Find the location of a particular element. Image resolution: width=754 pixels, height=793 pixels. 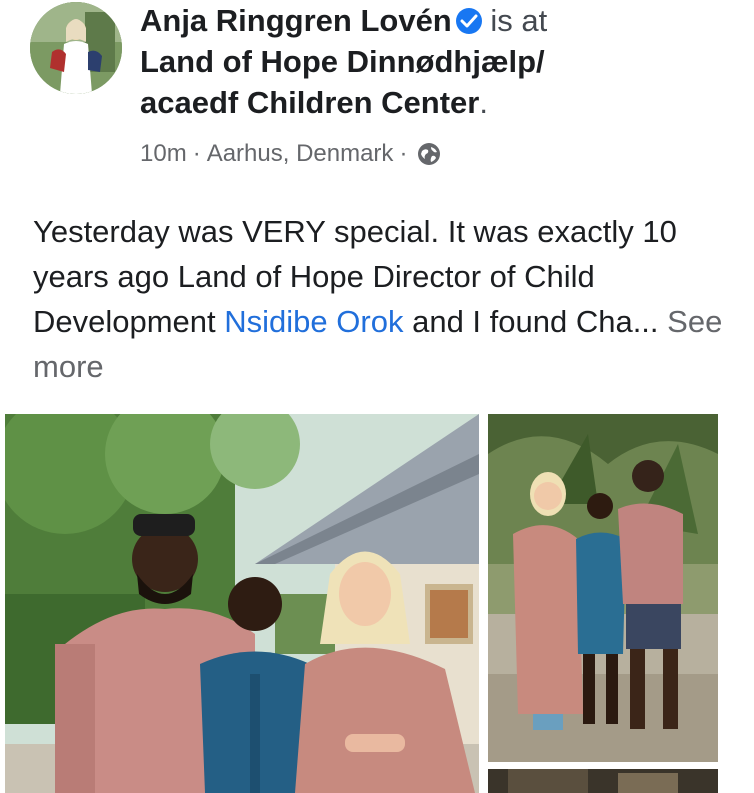

status-text: is at is located at coordinates (519, 20).